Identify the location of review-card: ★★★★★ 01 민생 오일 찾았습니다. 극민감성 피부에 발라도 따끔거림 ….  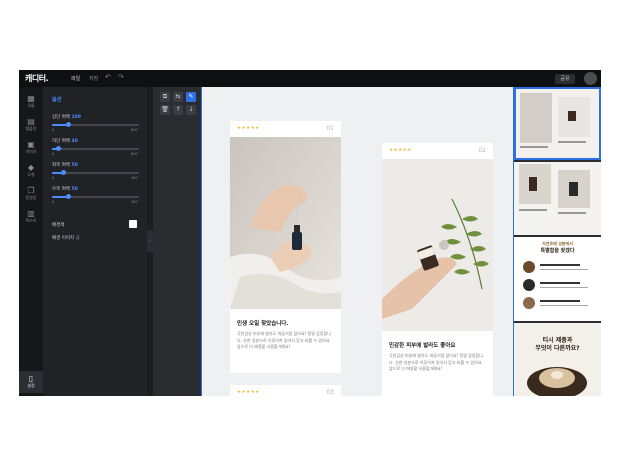
(285, 247).